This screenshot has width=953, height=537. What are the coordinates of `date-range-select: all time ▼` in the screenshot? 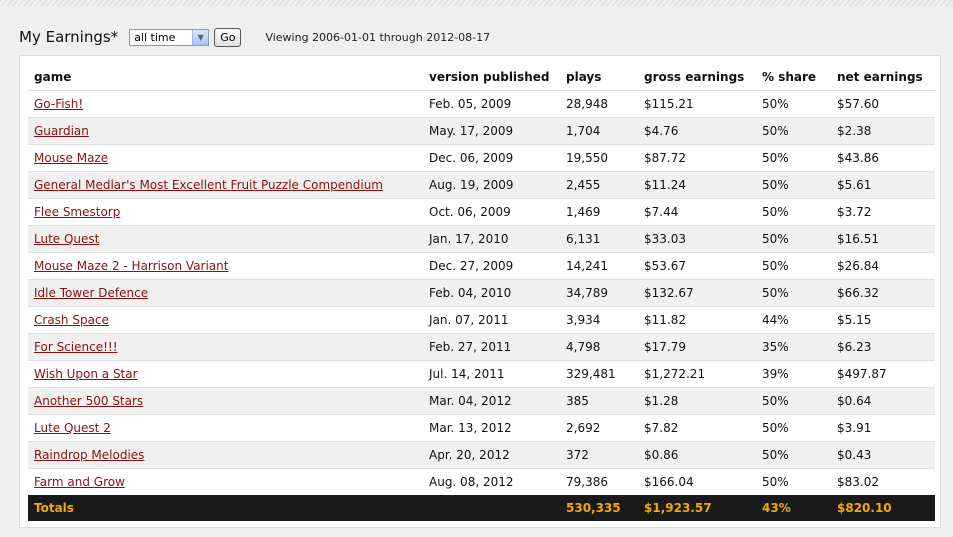 It's located at (169, 37).